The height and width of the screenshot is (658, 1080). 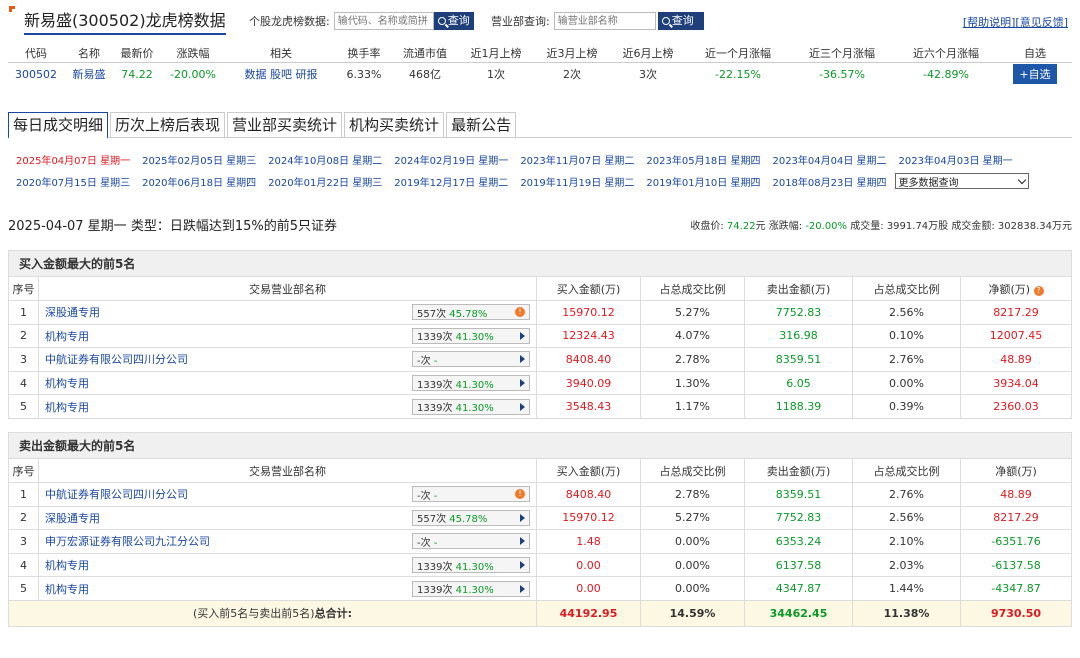 What do you see at coordinates (256, 74) in the screenshot?
I see `related-data-link: 数据` at bounding box center [256, 74].